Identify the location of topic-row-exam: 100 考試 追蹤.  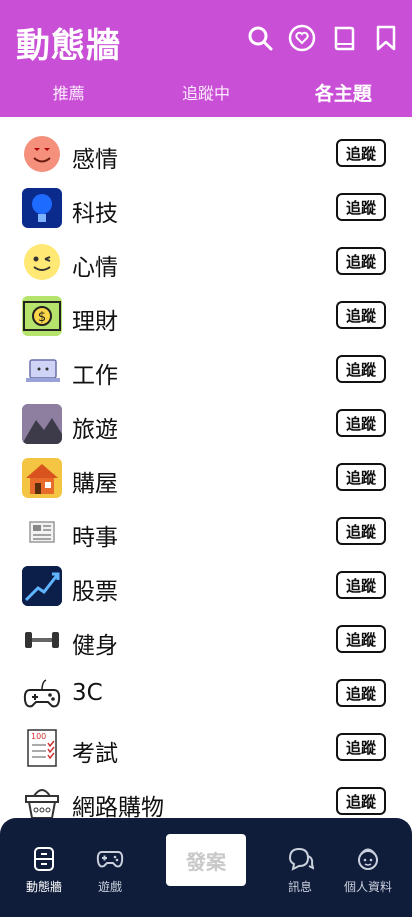
(206, 747).